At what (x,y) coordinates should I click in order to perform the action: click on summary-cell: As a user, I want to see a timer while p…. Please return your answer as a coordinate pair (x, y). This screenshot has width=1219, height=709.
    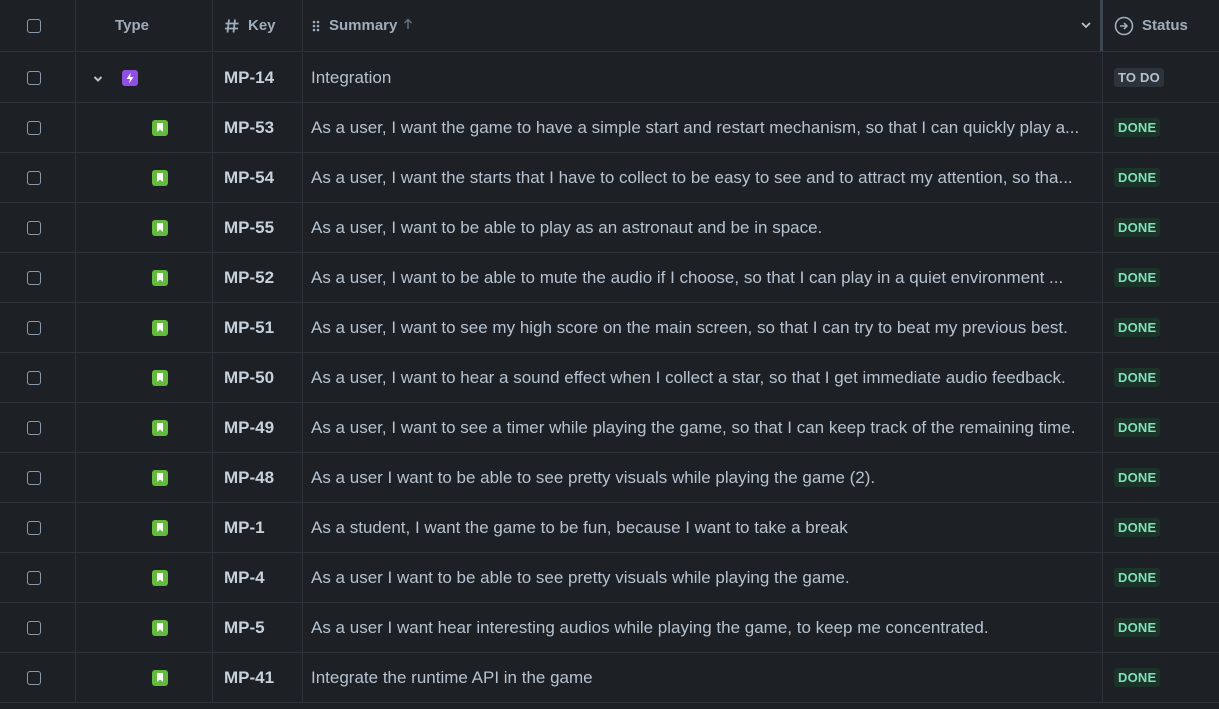
    Looking at the image, I should click on (703, 427).